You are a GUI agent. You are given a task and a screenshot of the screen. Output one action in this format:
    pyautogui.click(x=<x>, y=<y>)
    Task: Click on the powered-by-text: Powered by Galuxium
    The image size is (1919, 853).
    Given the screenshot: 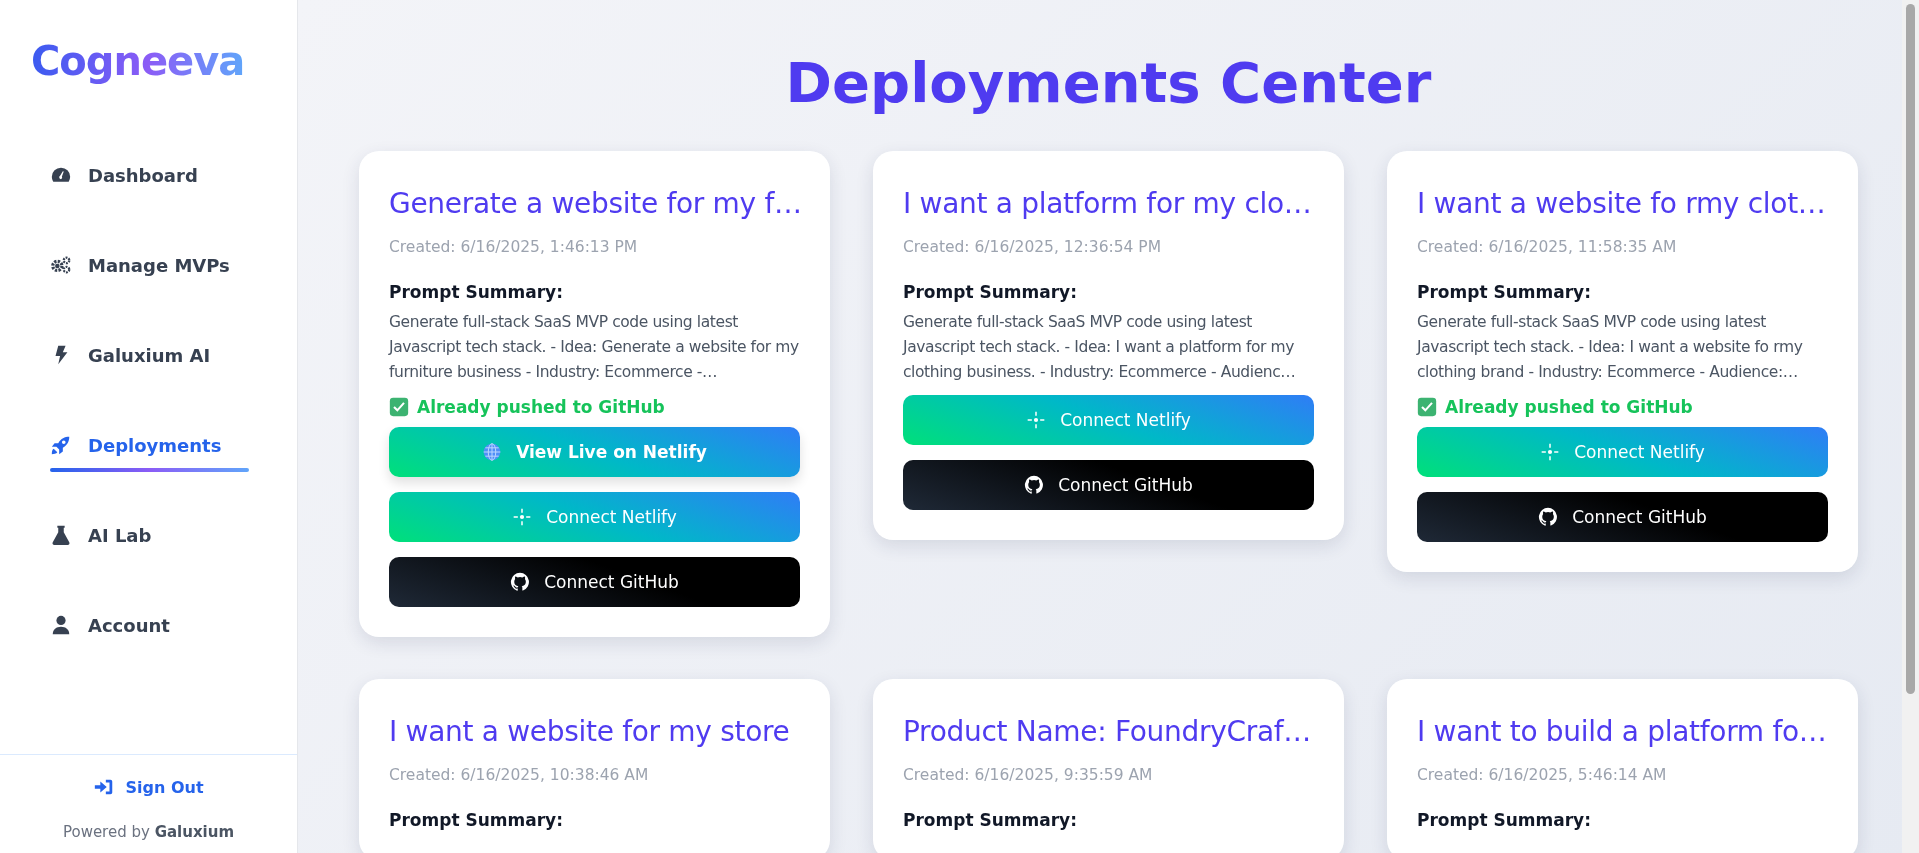 What is the action you would take?
    pyautogui.click(x=148, y=832)
    